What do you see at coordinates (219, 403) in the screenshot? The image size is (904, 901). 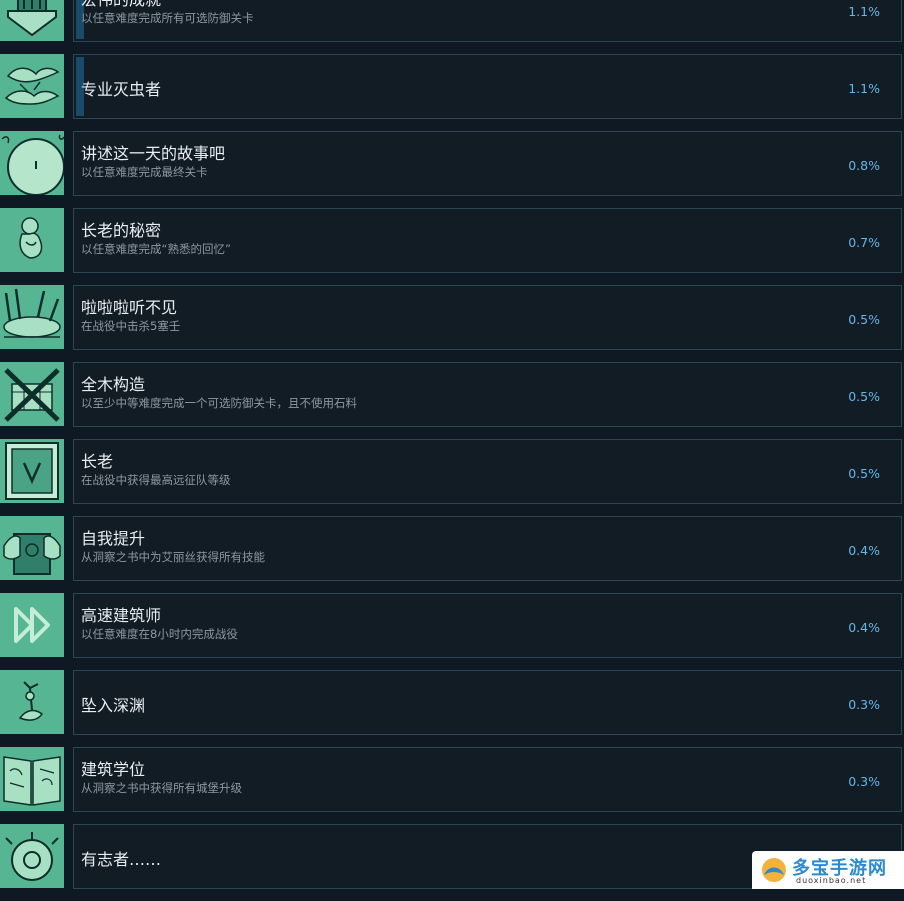 I see `achievement-description: 以至少中等难度完成一个可选防御关卡，且不使用石料` at bounding box center [219, 403].